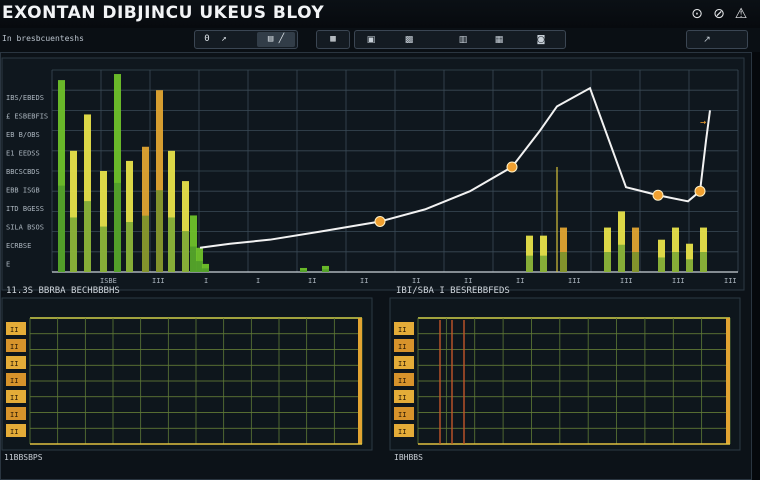  What do you see at coordinates (25, 209) in the screenshot?
I see `main-y-tick-label: ITD BGESS` at bounding box center [25, 209].